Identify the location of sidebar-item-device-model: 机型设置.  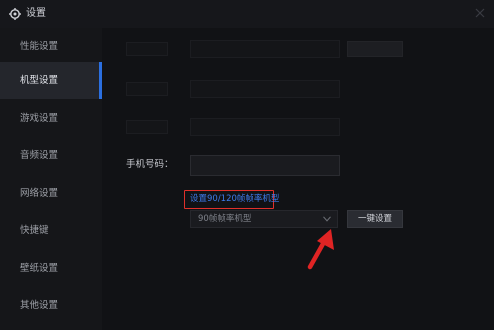
(51, 80).